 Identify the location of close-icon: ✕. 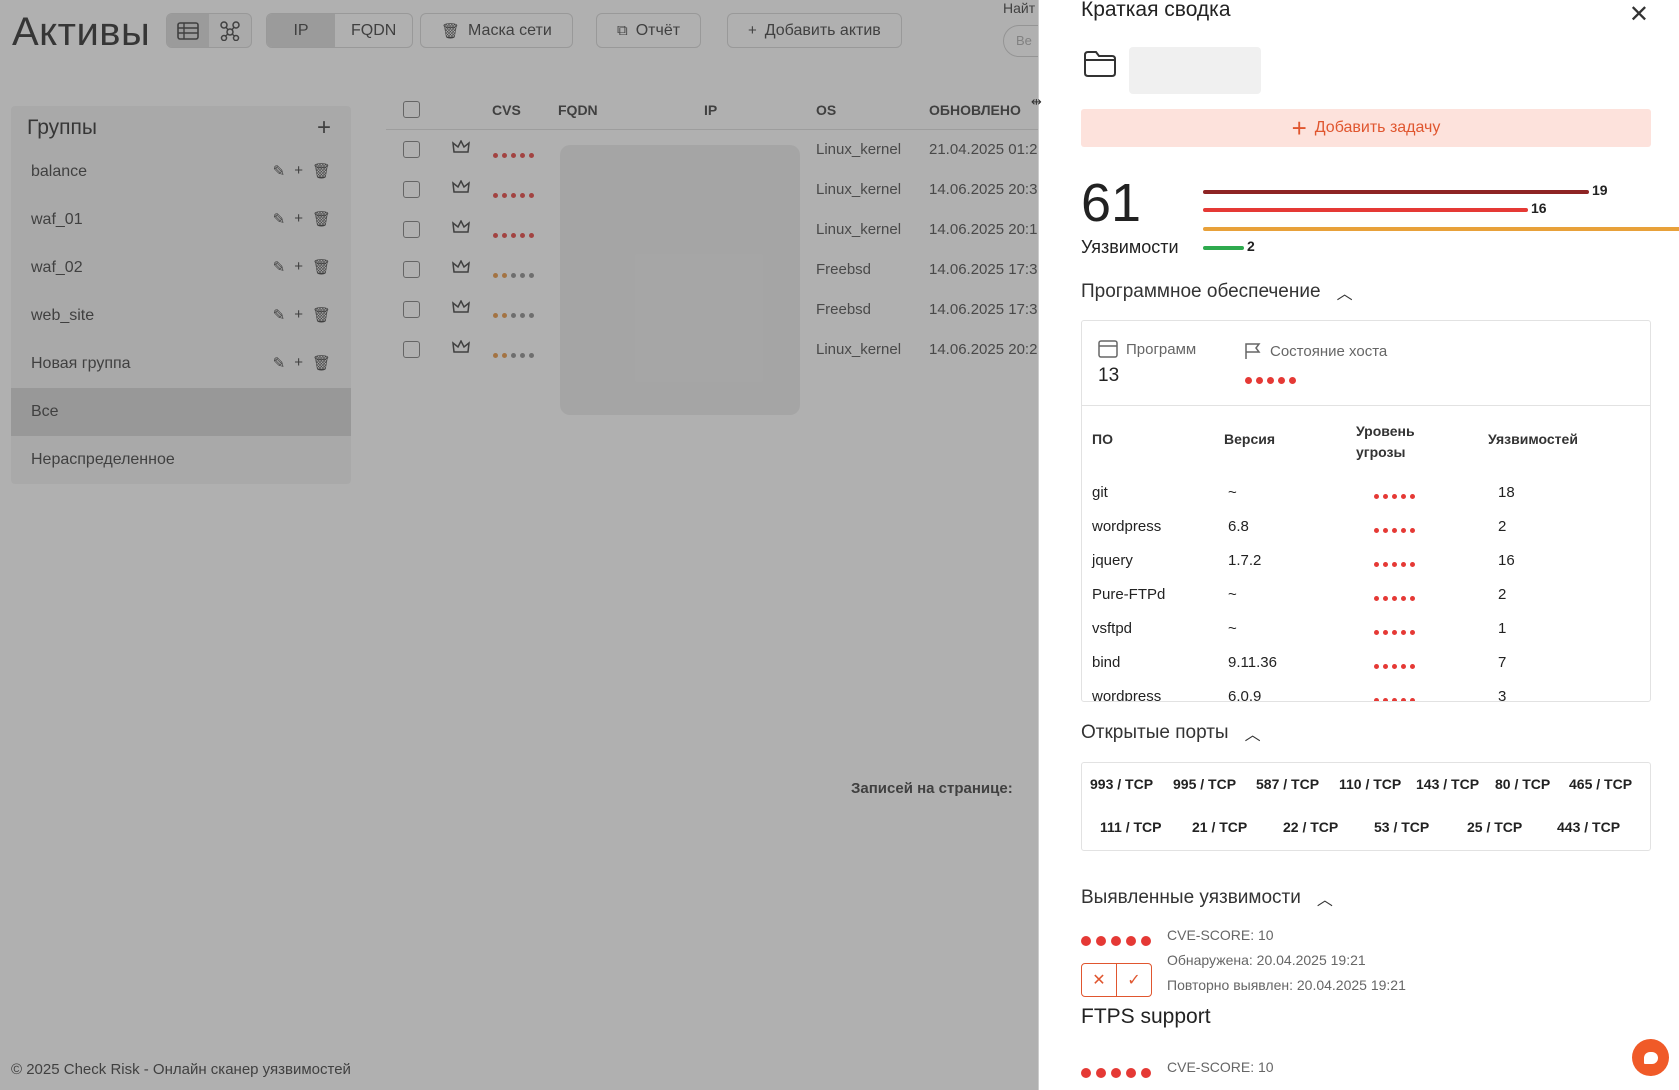
(1639, 14).